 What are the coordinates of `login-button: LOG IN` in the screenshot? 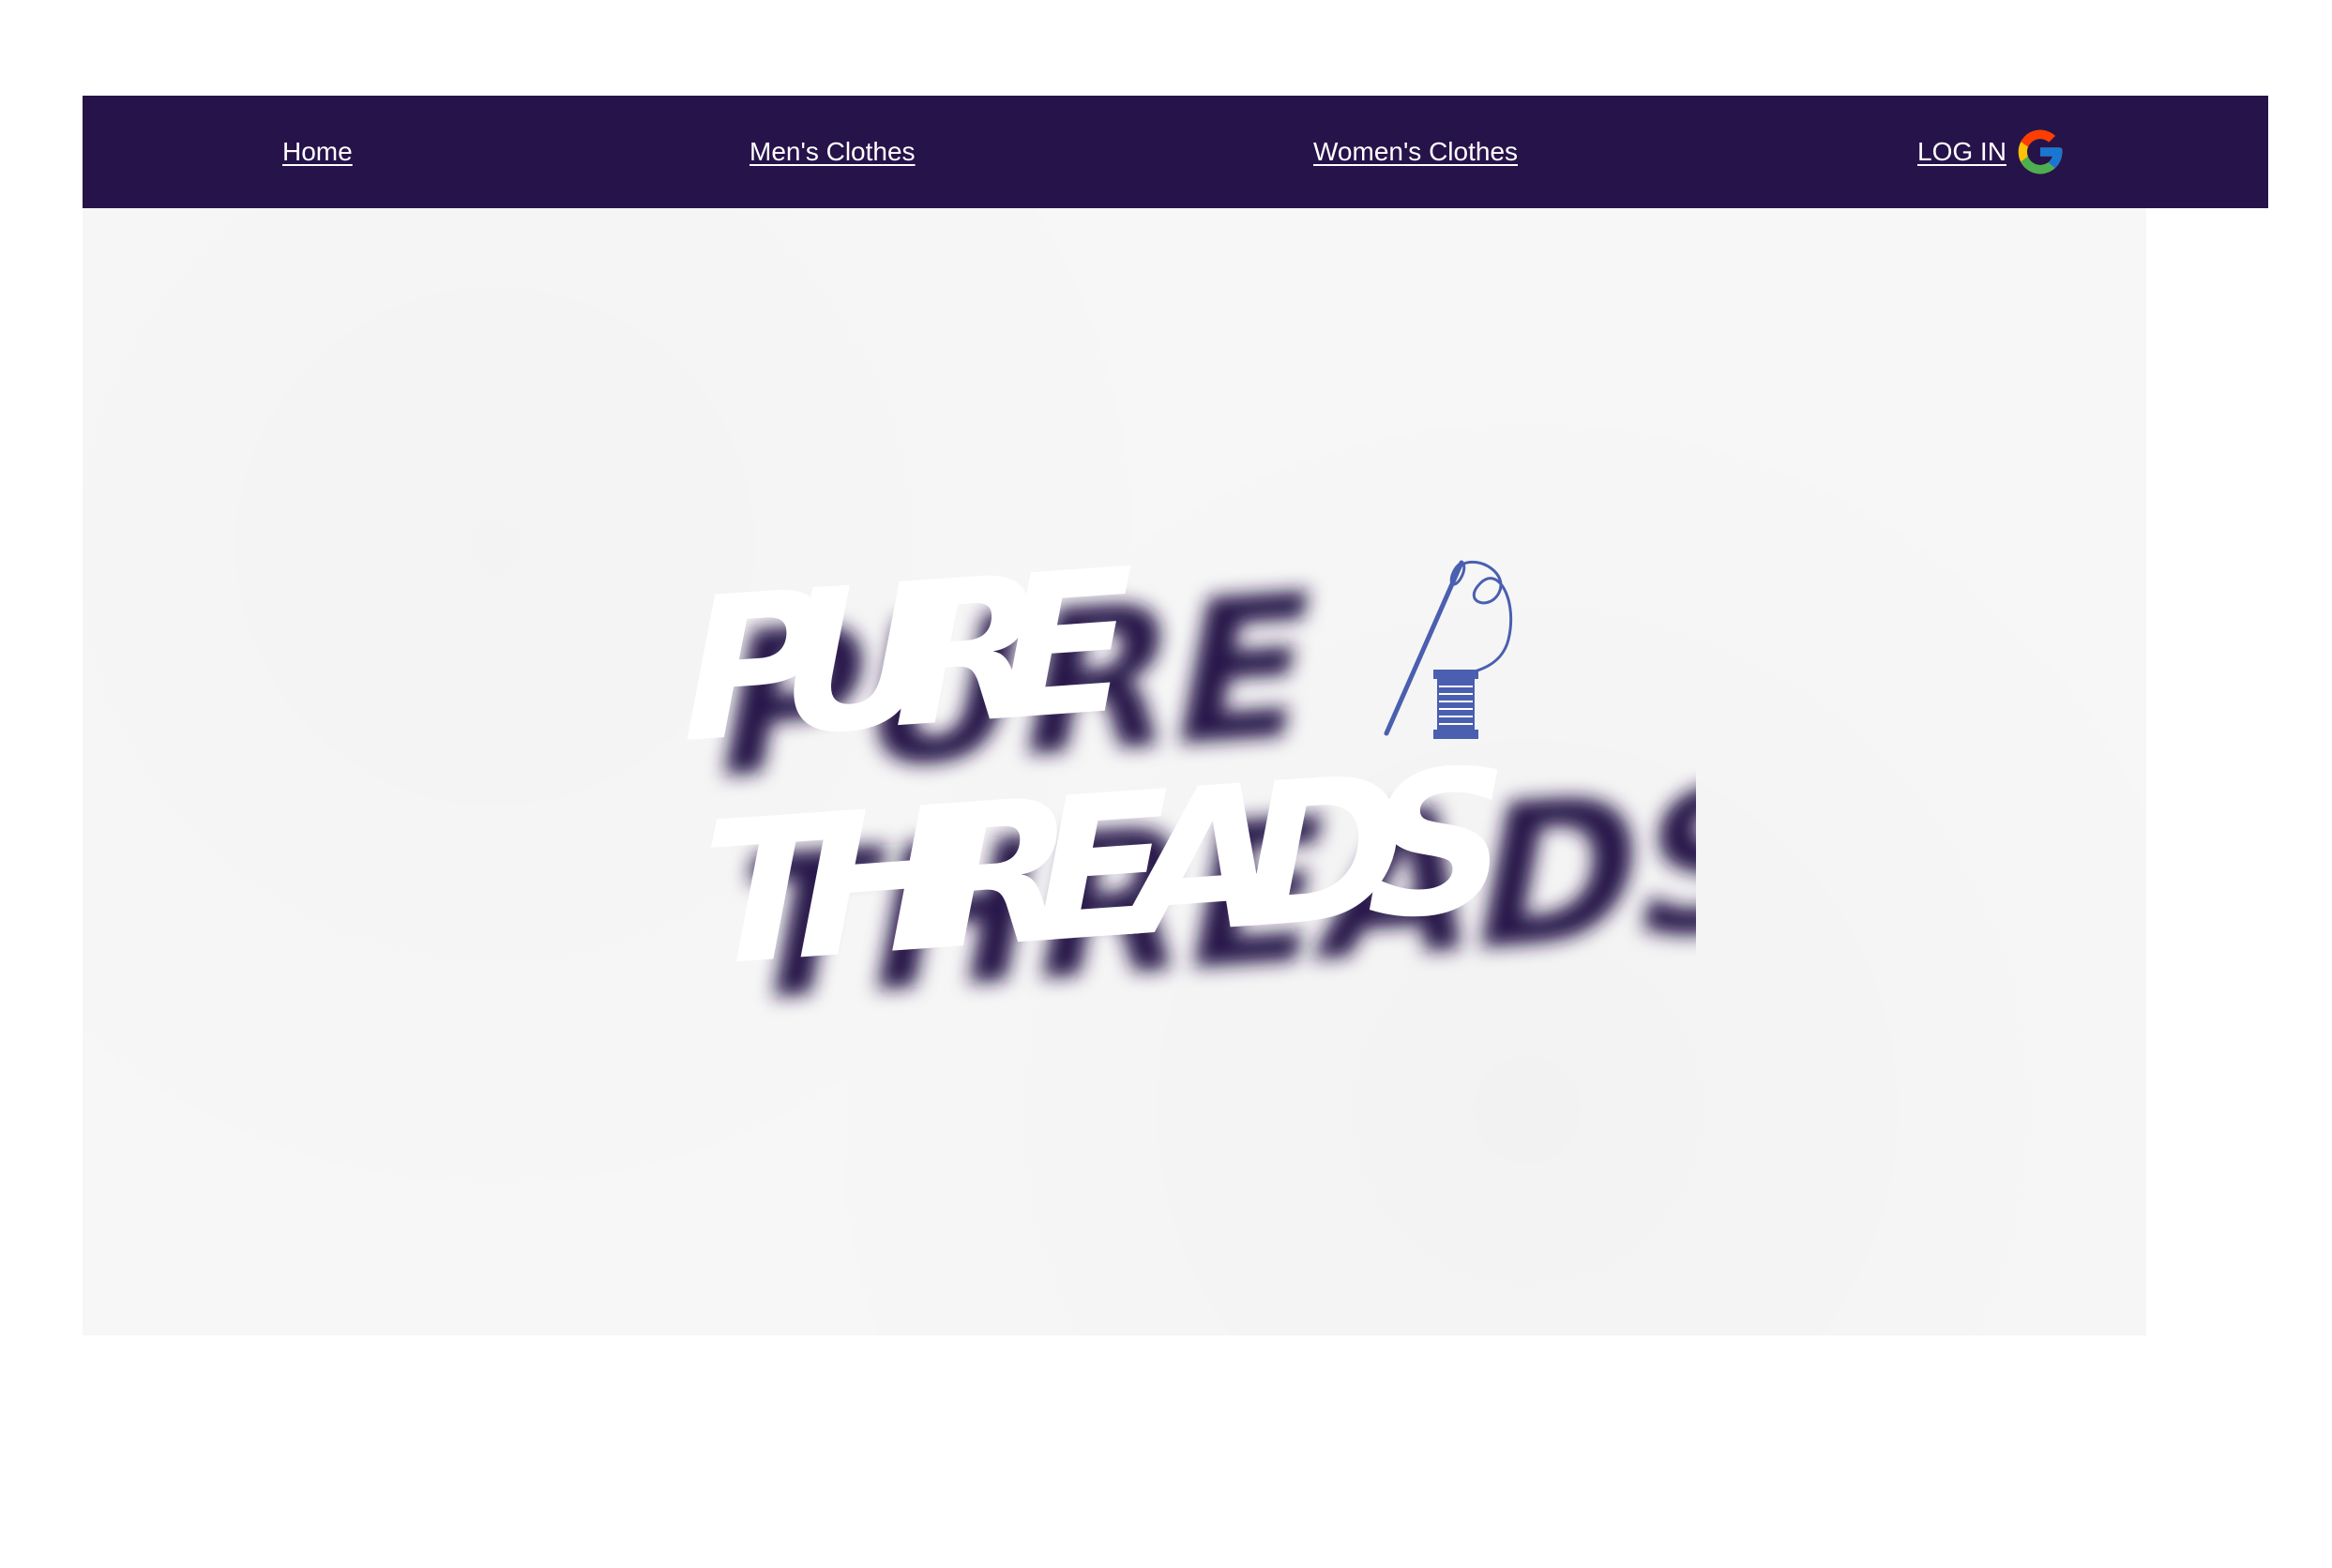 It's located at (1992, 152).